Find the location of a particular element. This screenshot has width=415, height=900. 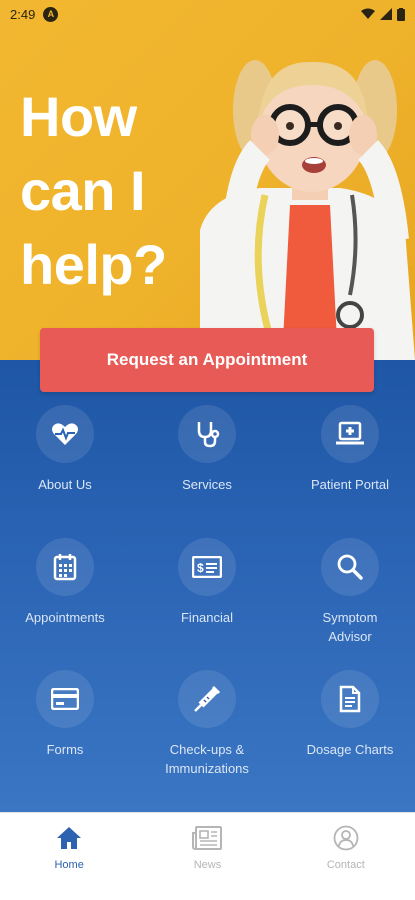

laptop-medical-icon is located at coordinates (350, 433).